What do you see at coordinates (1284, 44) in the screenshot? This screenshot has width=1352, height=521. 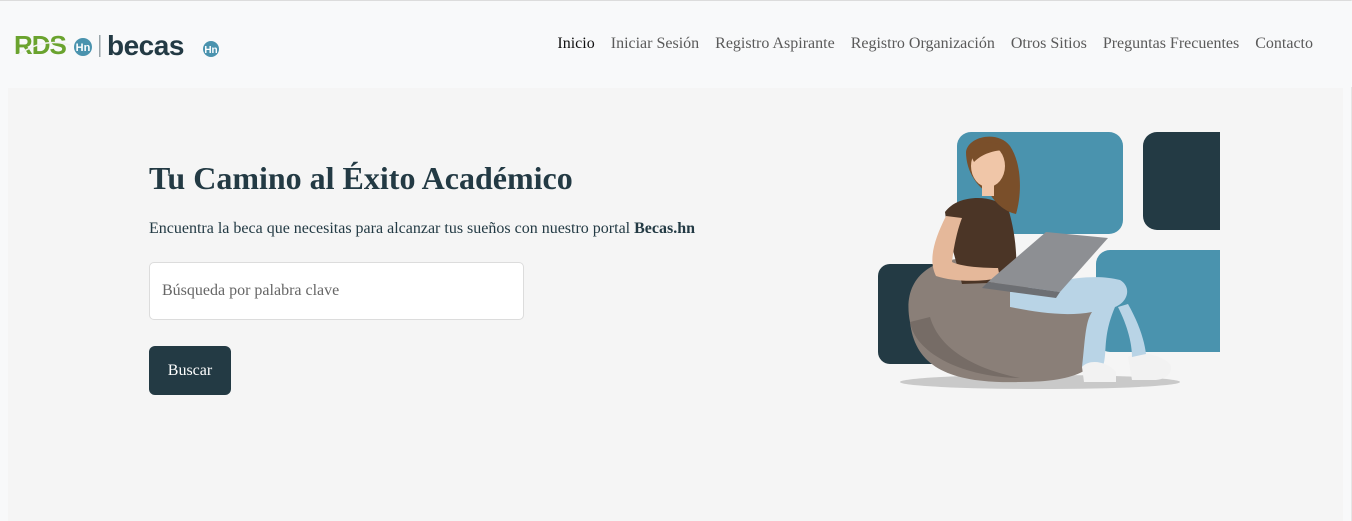 I see `nav-contacto: Contacto` at bounding box center [1284, 44].